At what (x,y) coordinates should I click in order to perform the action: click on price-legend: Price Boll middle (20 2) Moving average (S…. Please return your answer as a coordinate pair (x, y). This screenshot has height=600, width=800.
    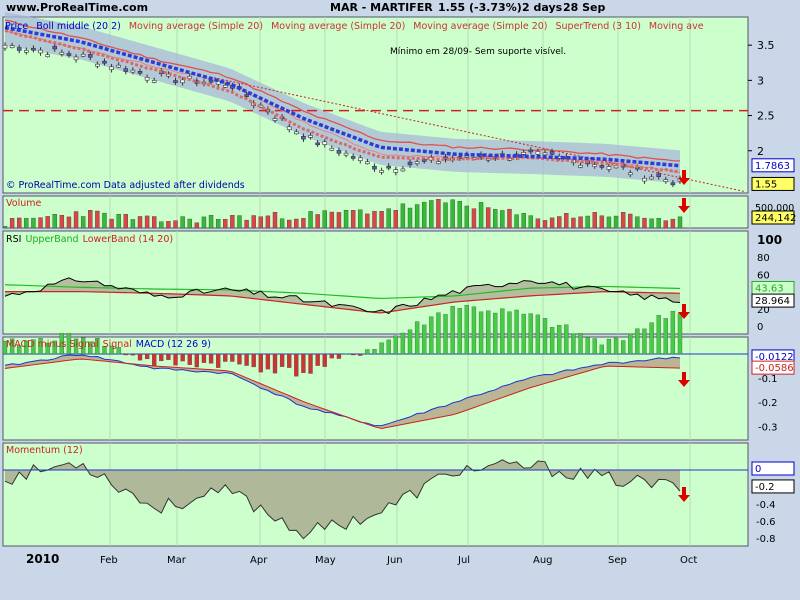
    Looking at the image, I should click on (354, 26).